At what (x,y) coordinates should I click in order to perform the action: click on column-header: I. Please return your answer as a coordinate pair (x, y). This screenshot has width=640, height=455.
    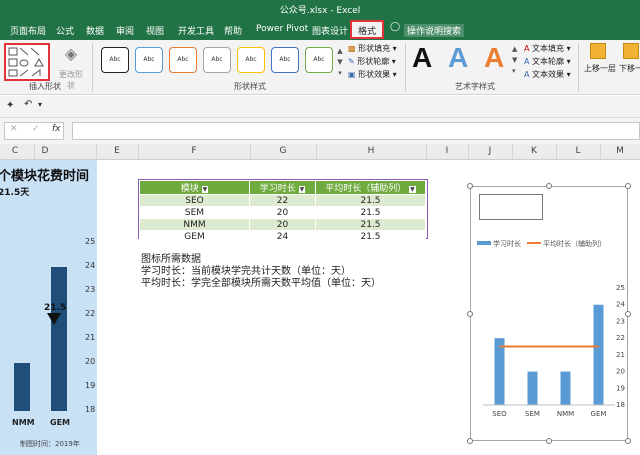
    Looking at the image, I should click on (447, 151).